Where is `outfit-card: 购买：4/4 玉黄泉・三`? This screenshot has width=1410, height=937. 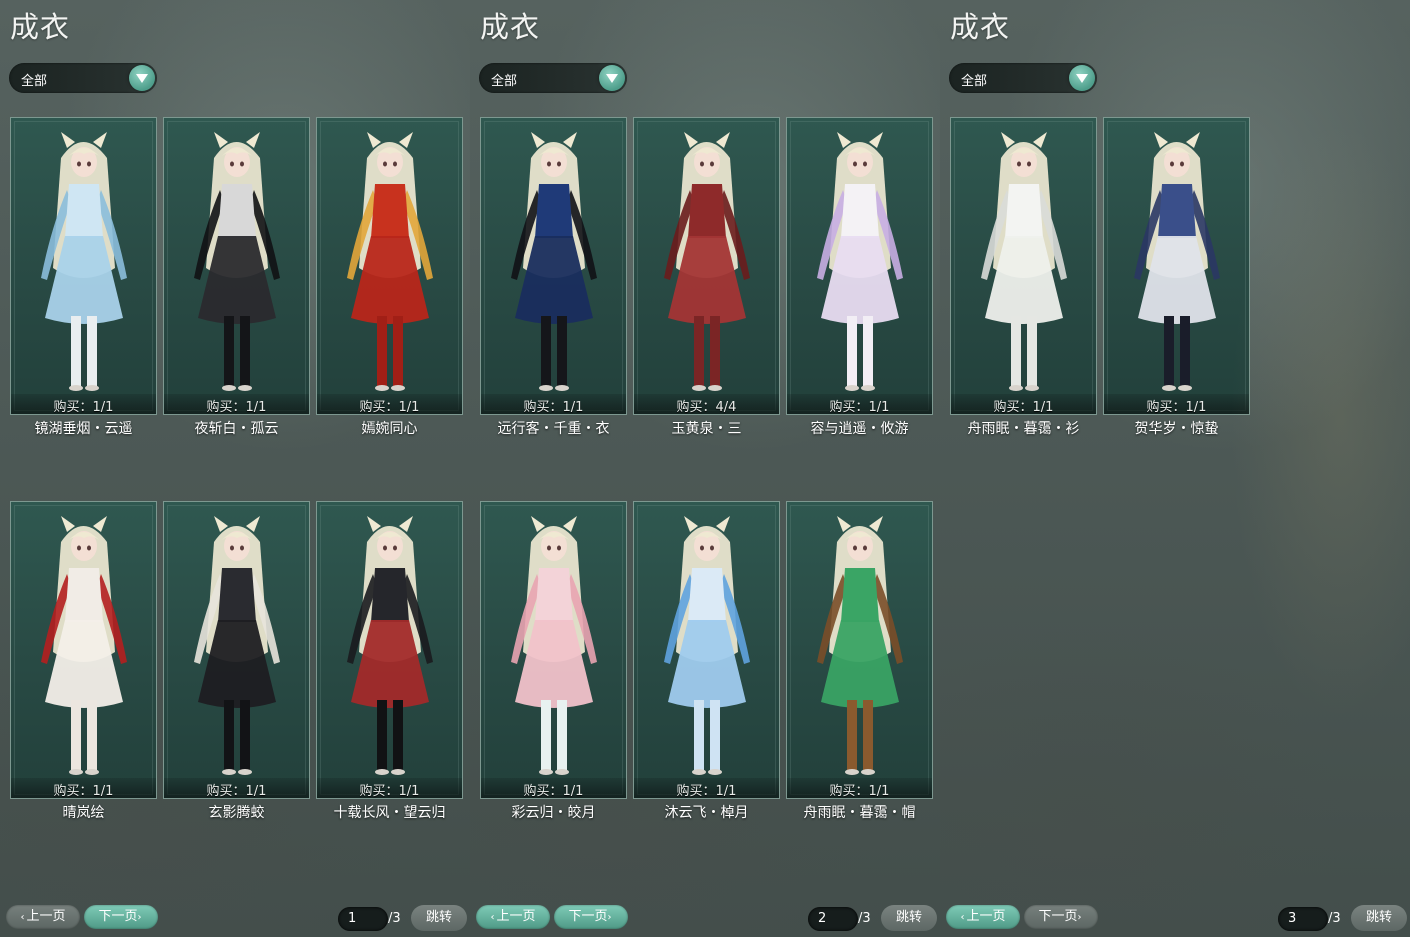 outfit-card: 购买：4/4 玉黄泉・三 is located at coordinates (706, 277).